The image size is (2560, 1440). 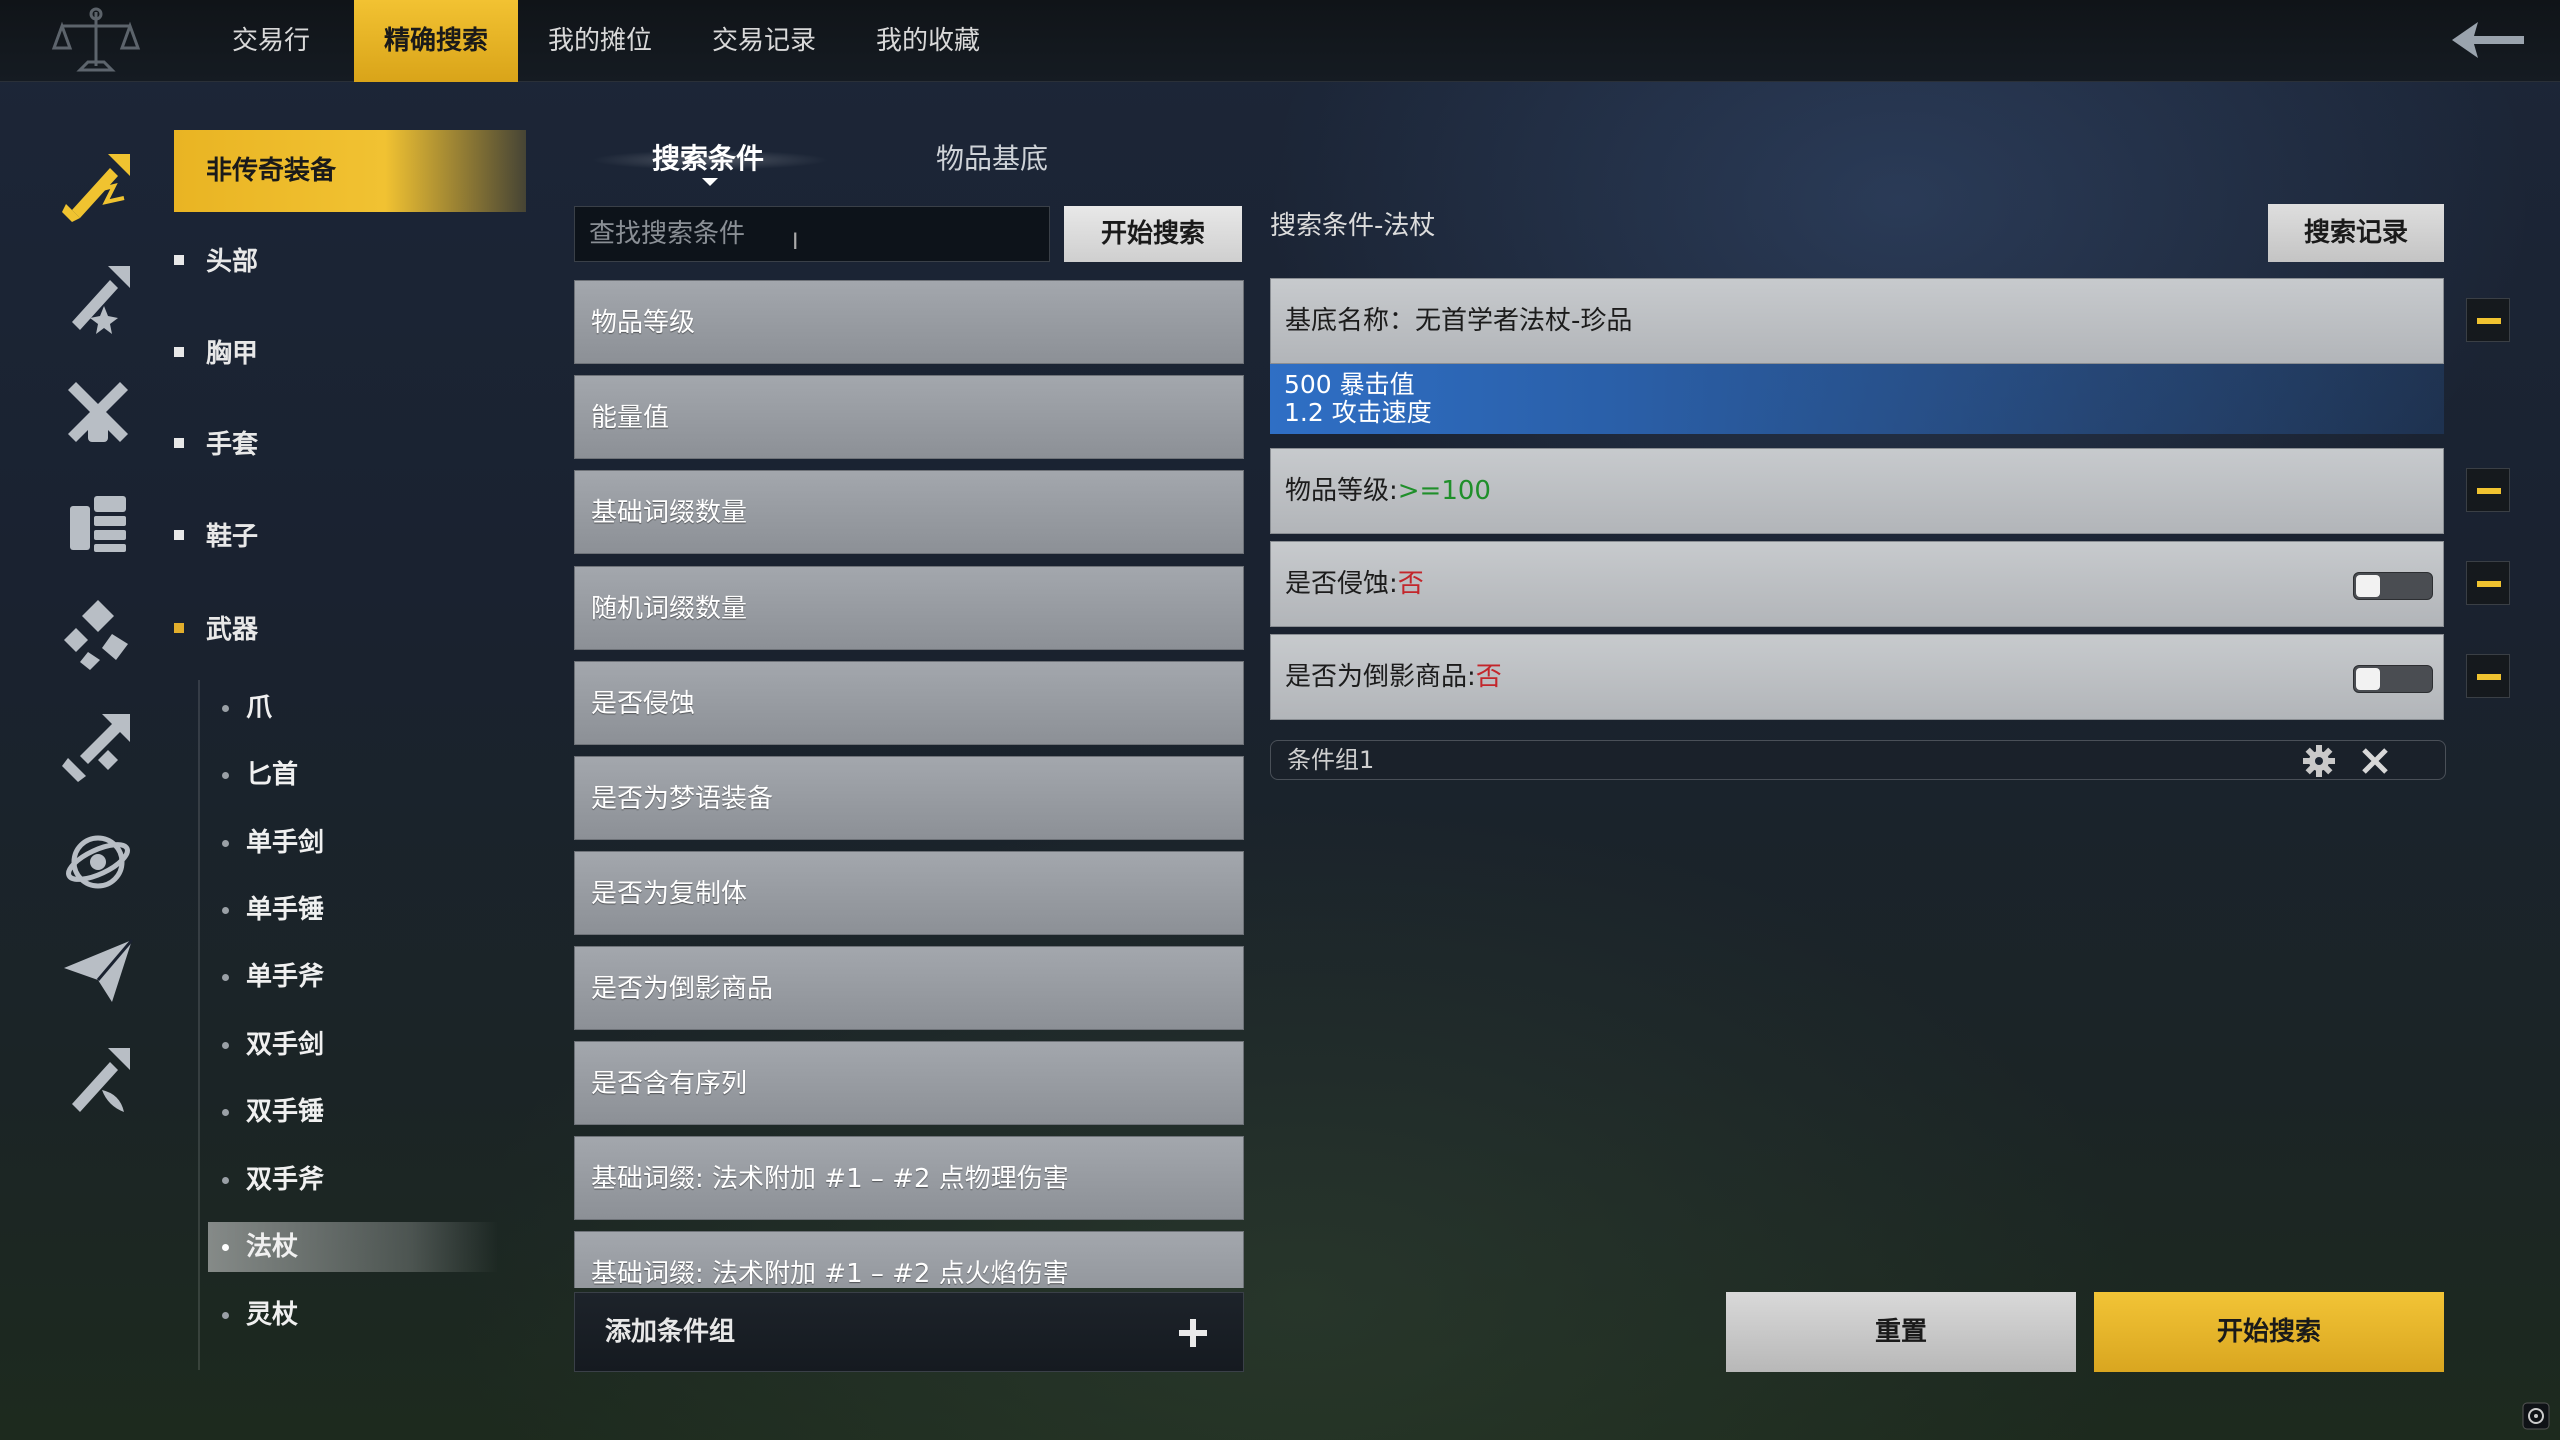 What do you see at coordinates (350, 171) in the screenshot?
I see `category-non-legendary: 非传奇装备` at bounding box center [350, 171].